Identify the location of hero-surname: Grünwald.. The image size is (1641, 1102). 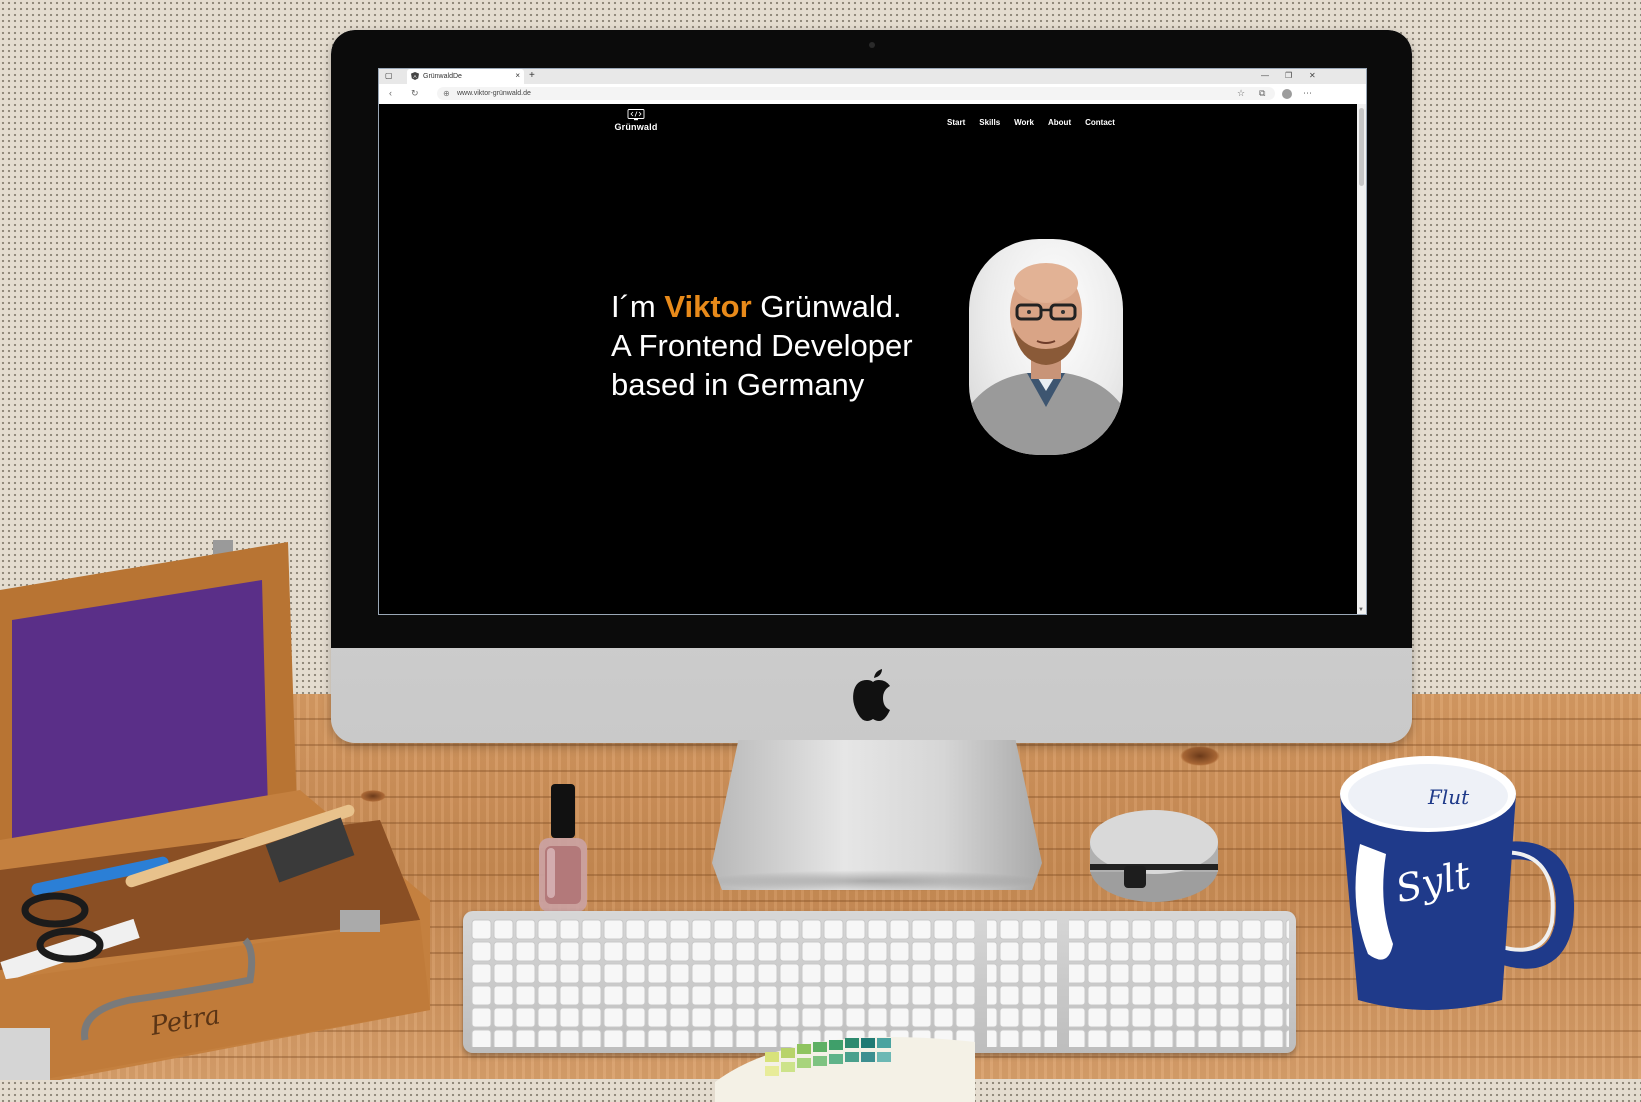
(826, 306).